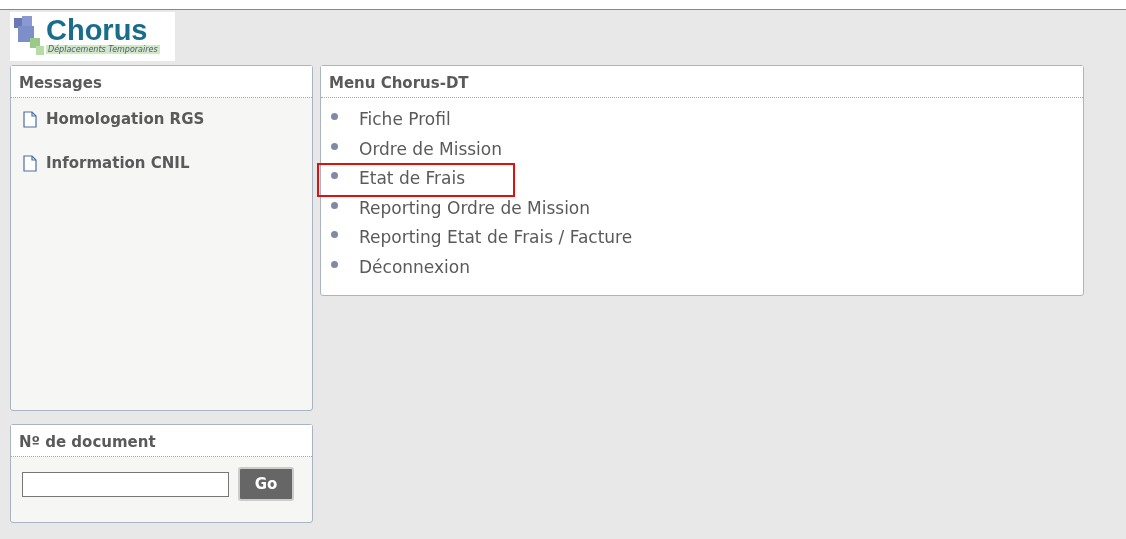  Describe the element at coordinates (266, 484) in the screenshot. I see `go-button: Go` at that location.